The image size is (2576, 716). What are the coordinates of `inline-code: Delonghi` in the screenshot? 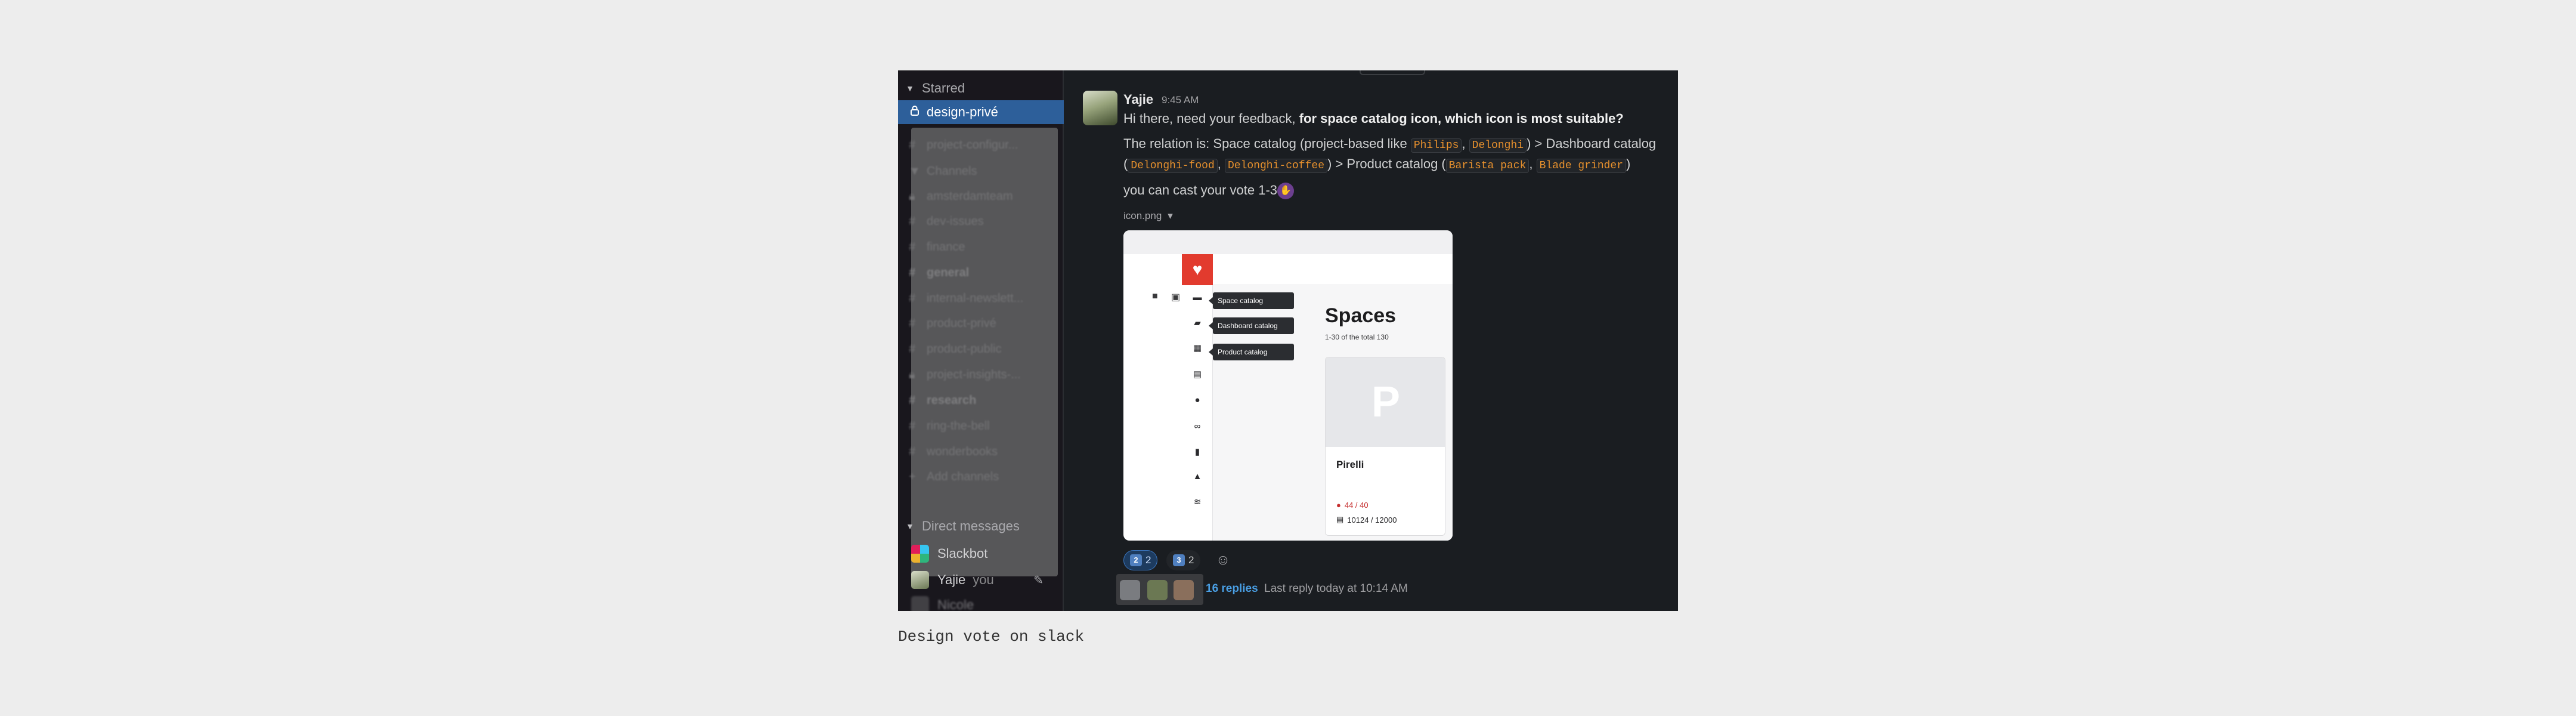 It's located at (1498, 145).